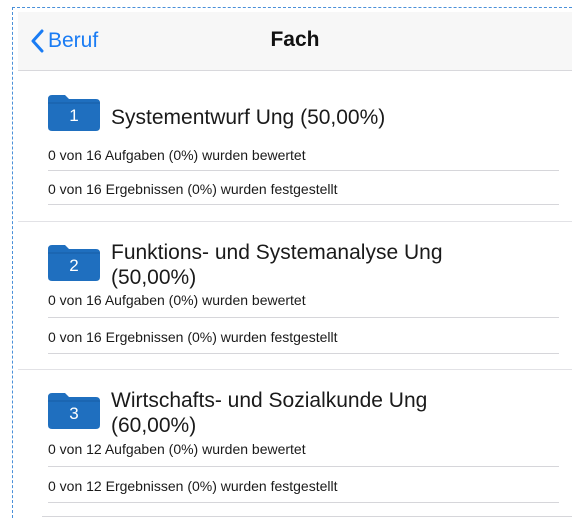 The width and height of the screenshot is (572, 518). What do you see at coordinates (277, 252) in the screenshot?
I see `section-title-line: Funktions- und Systemanalyse Ung` at bounding box center [277, 252].